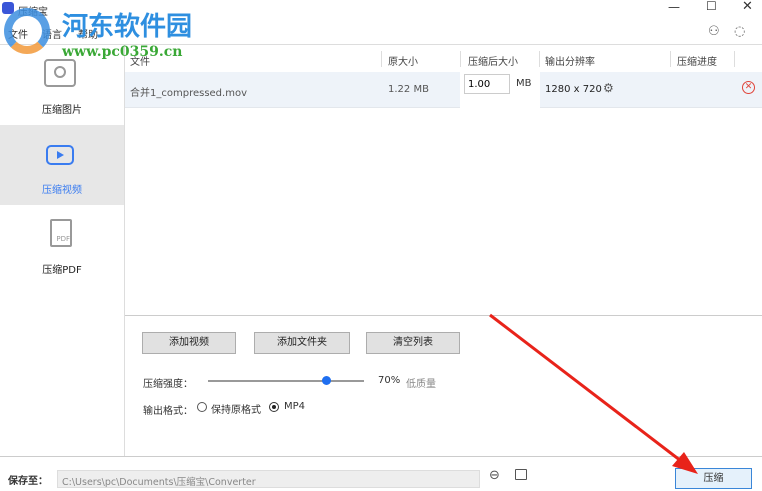 This screenshot has width=762, height=491. What do you see at coordinates (268, 479) in the screenshot?
I see `save-path-input: C:\Users\pc\Documents\压缩宝\Converter` at bounding box center [268, 479].